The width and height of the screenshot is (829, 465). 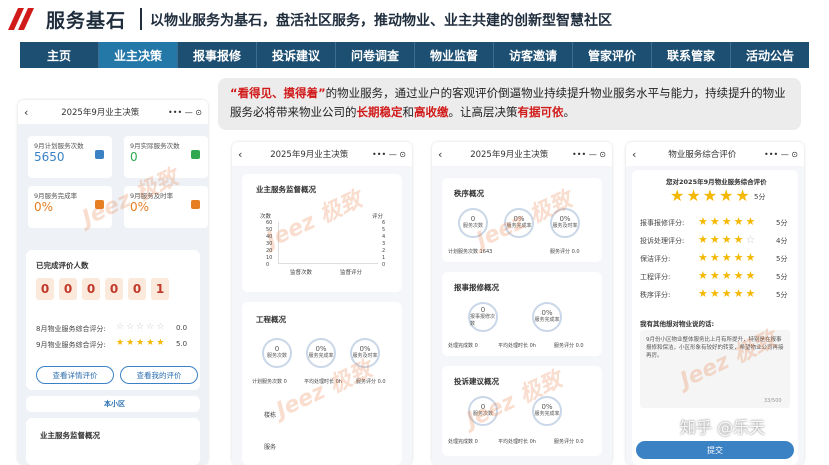 What do you see at coordinates (100, 113) in the screenshot?
I see `phone-title: 2025年9月业主决策` at bounding box center [100, 113].